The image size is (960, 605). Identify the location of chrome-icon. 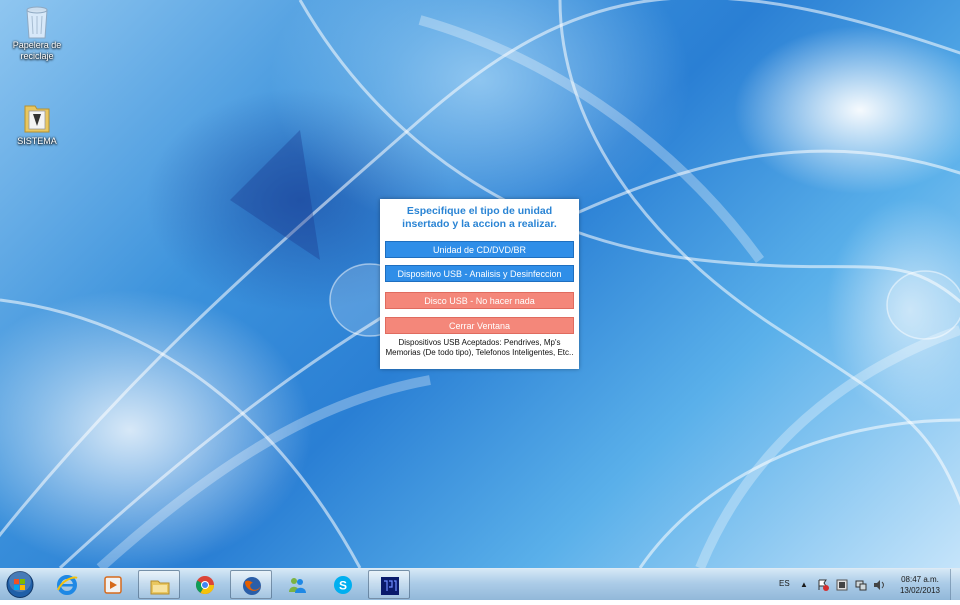
(204, 585).